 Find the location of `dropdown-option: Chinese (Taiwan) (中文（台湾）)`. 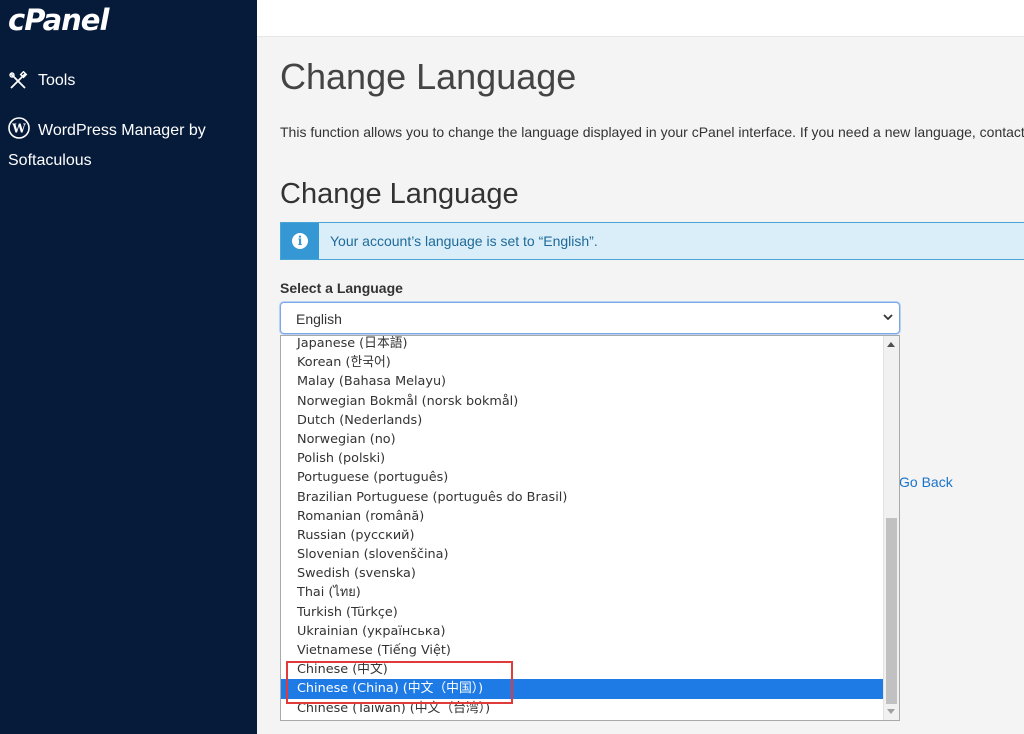

dropdown-option: Chinese (Taiwan) (中文（台湾）) is located at coordinates (582, 708).